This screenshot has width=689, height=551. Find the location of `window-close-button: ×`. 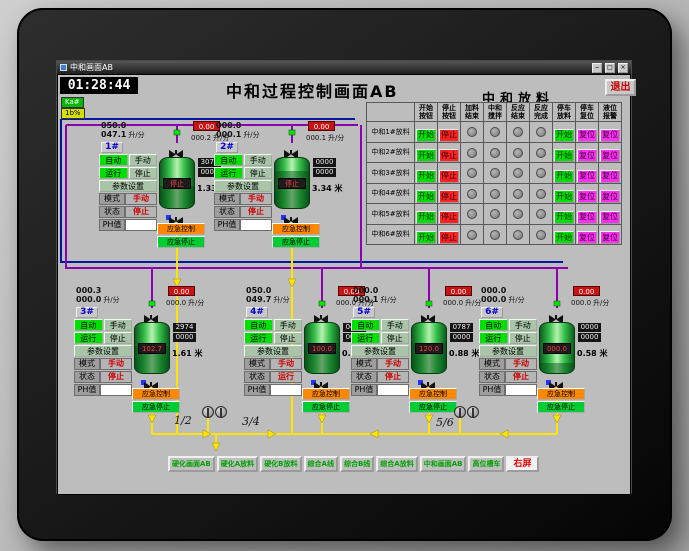

window-close-button: × is located at coordinates (623, 67).